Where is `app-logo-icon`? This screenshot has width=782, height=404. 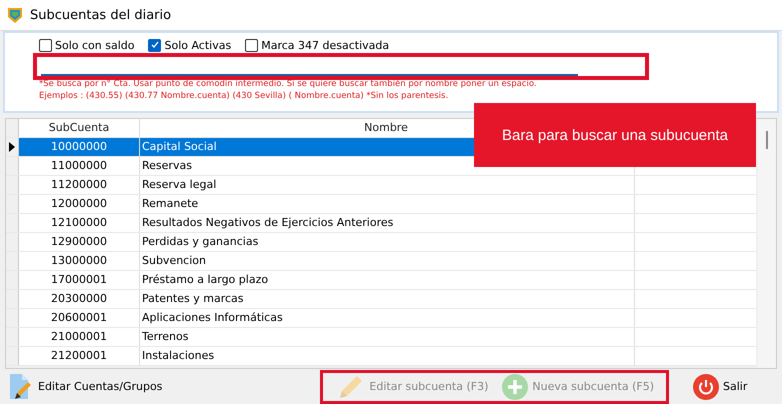 app-logo-icon is located at coordinates (15, 15).